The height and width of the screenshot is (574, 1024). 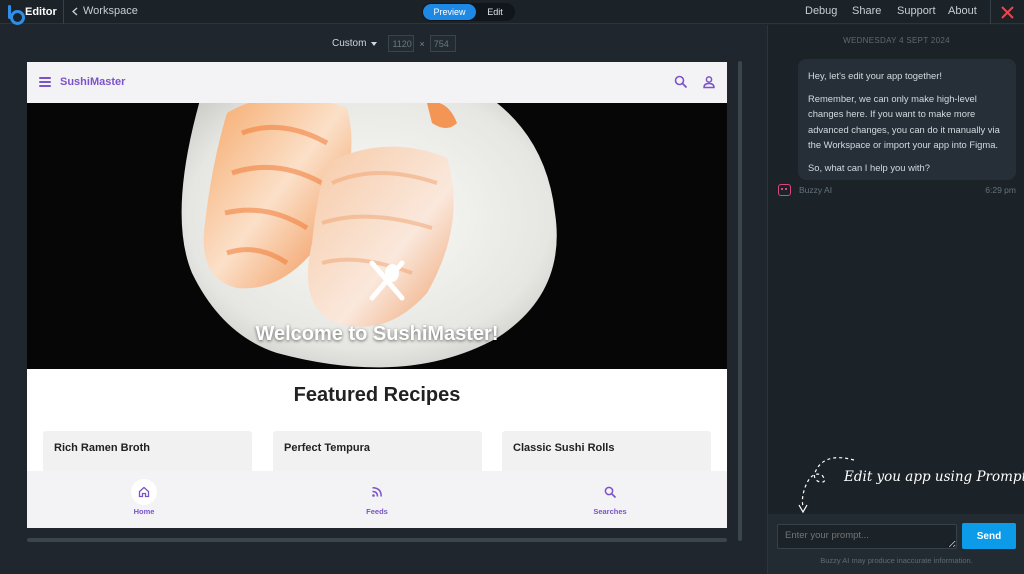 What do you see at coordinates (377, 334) in the screenshot?
I see `hero-title: Welcome to SushiMaster!` at bounding box center [377, 334].